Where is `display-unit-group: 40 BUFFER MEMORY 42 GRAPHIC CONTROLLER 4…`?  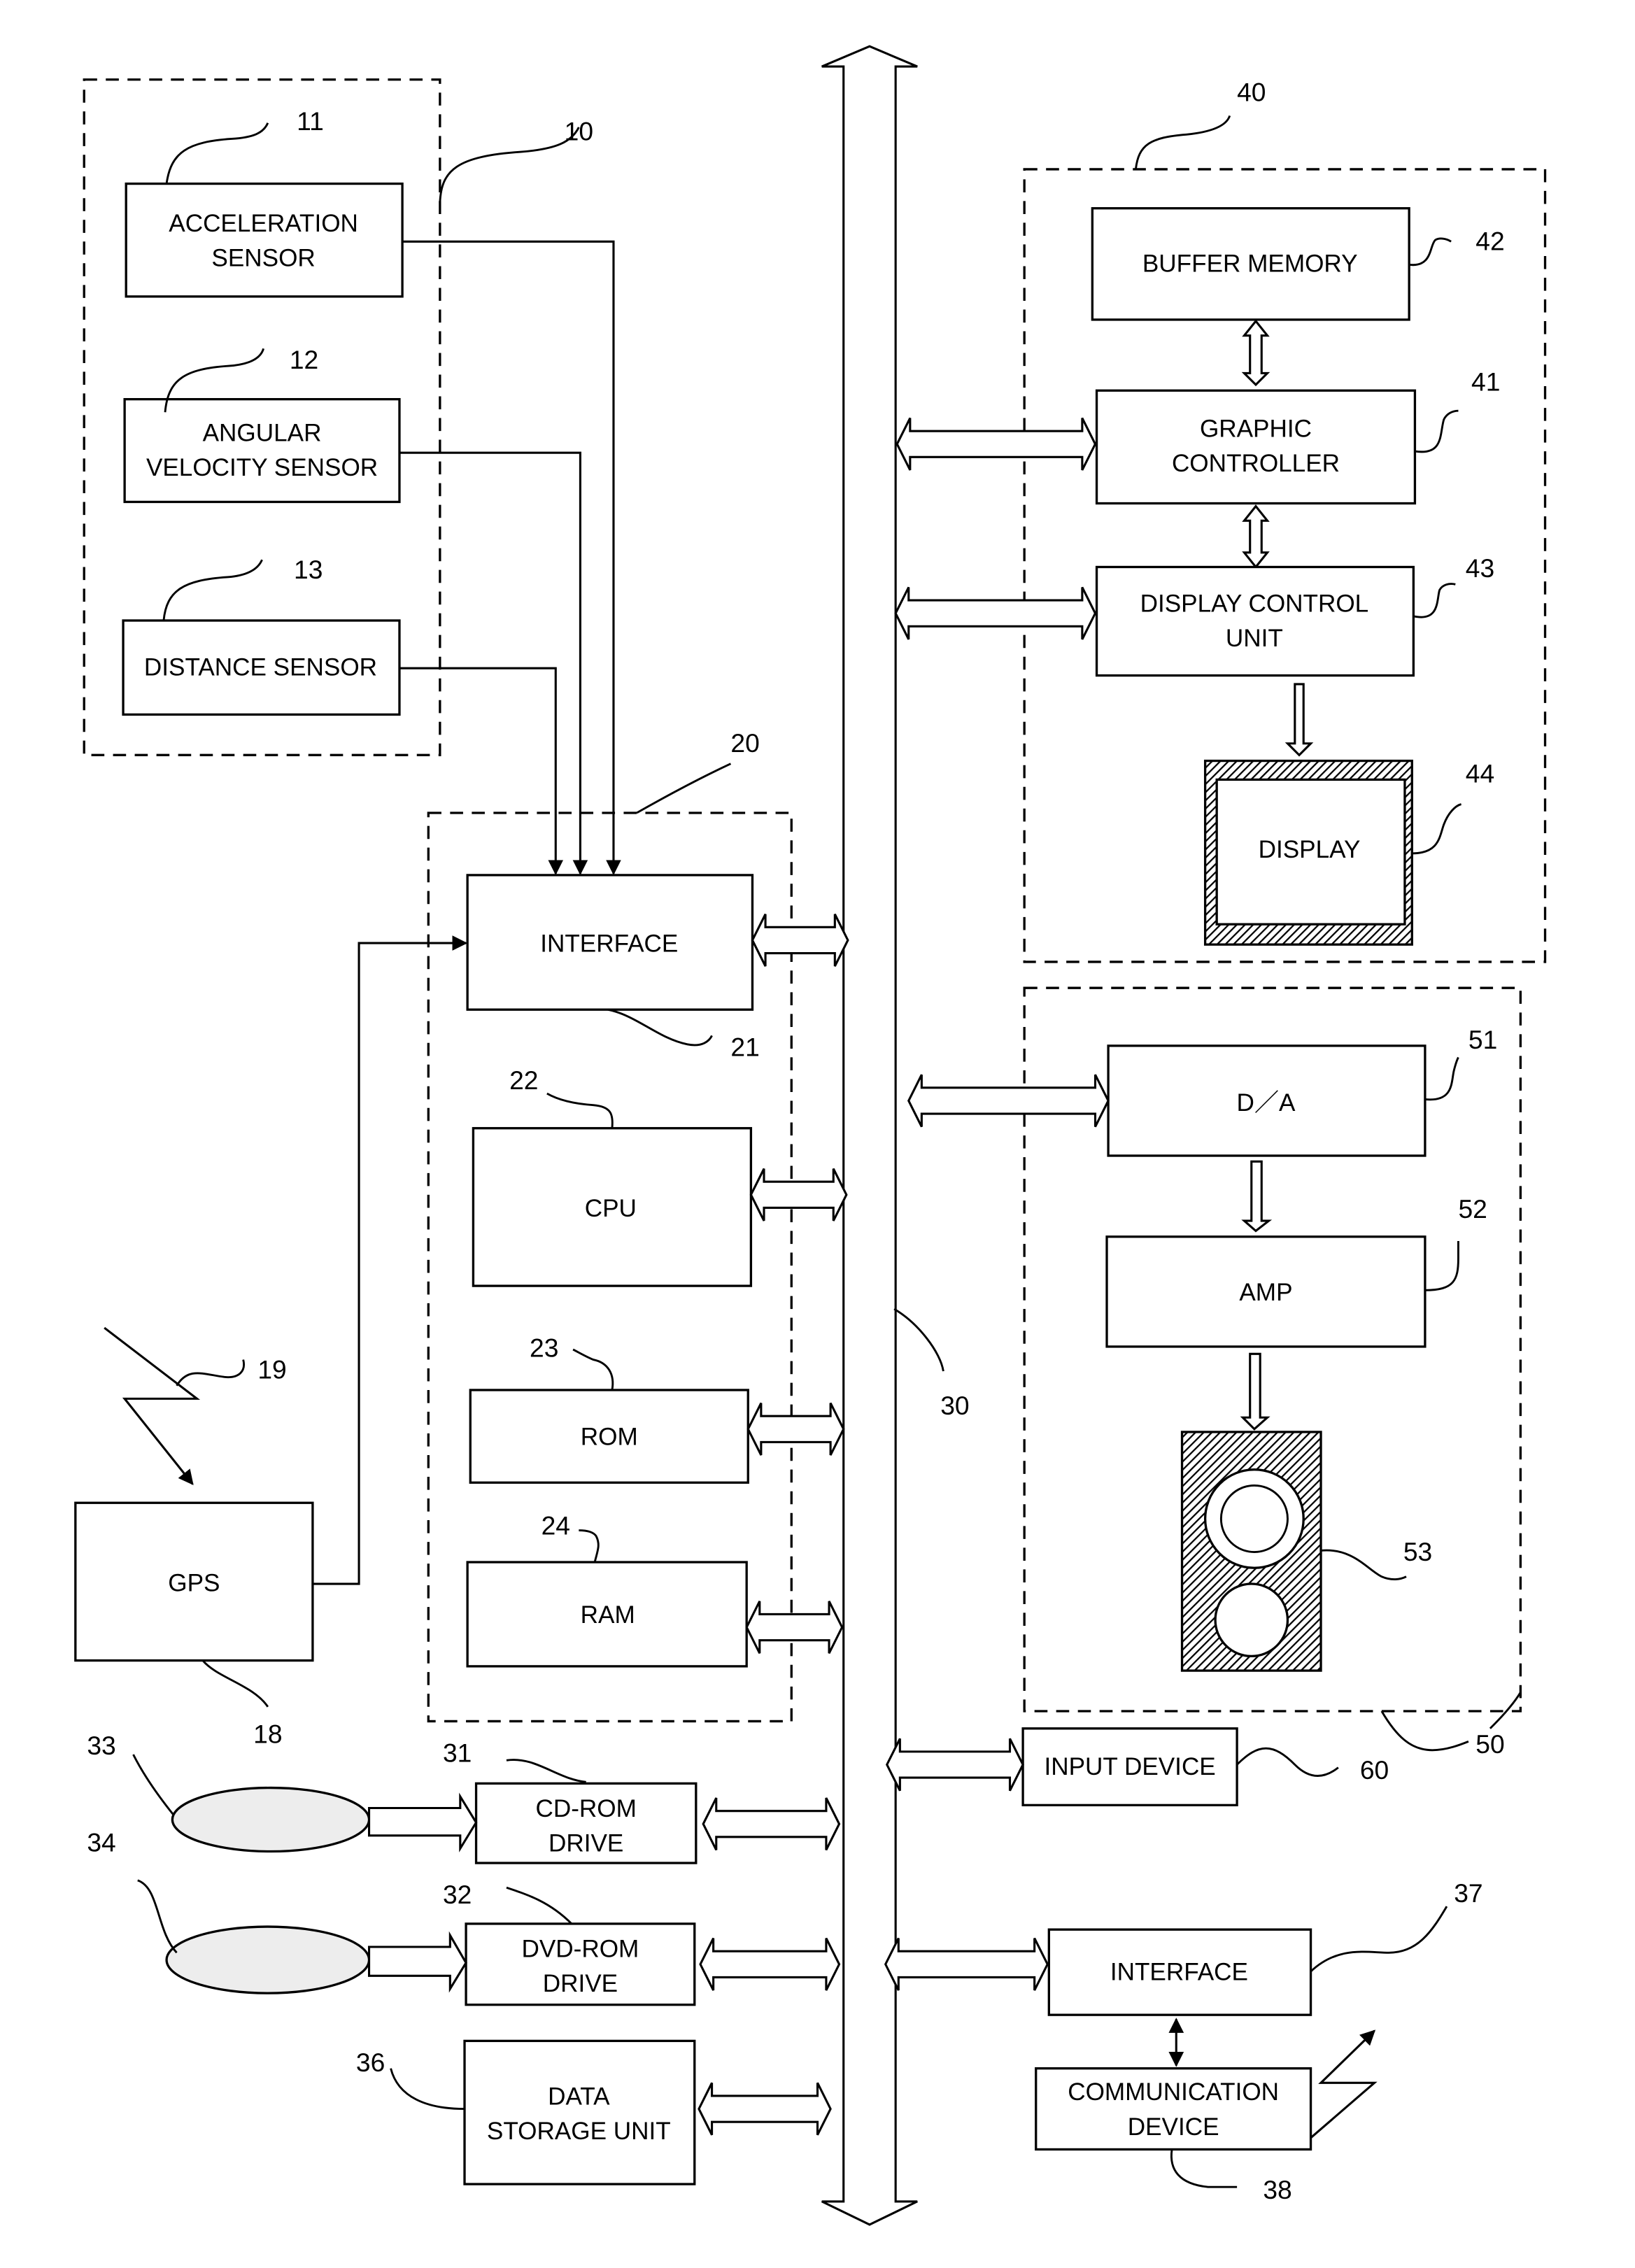 display-unit-group: 40 BUFFER MEMORY 42 GRAPHIC CONTROLLER 4… is located at coordinates (1285, 520).